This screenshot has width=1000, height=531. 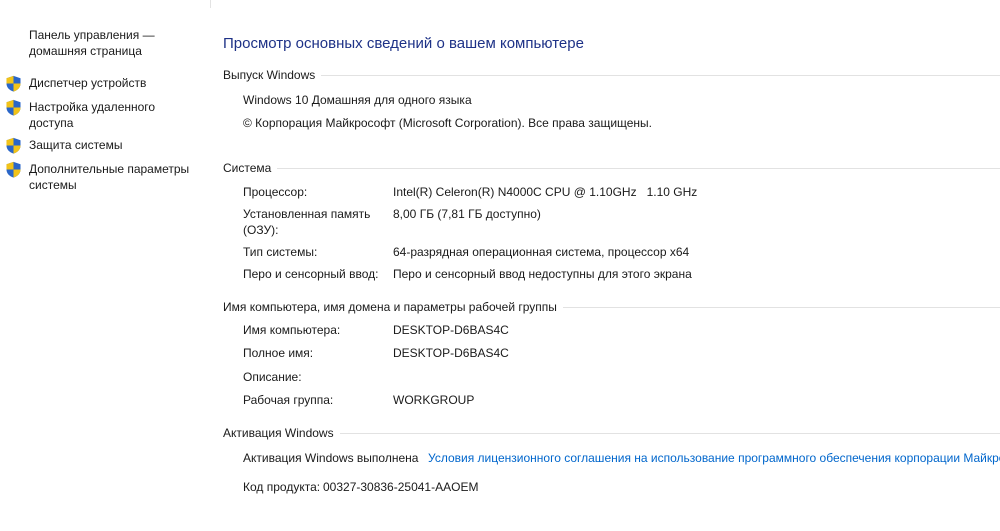 I want to click on sidebar-item-remote-settings: Настройка удаленного доступа, so click(x=105, y=115).